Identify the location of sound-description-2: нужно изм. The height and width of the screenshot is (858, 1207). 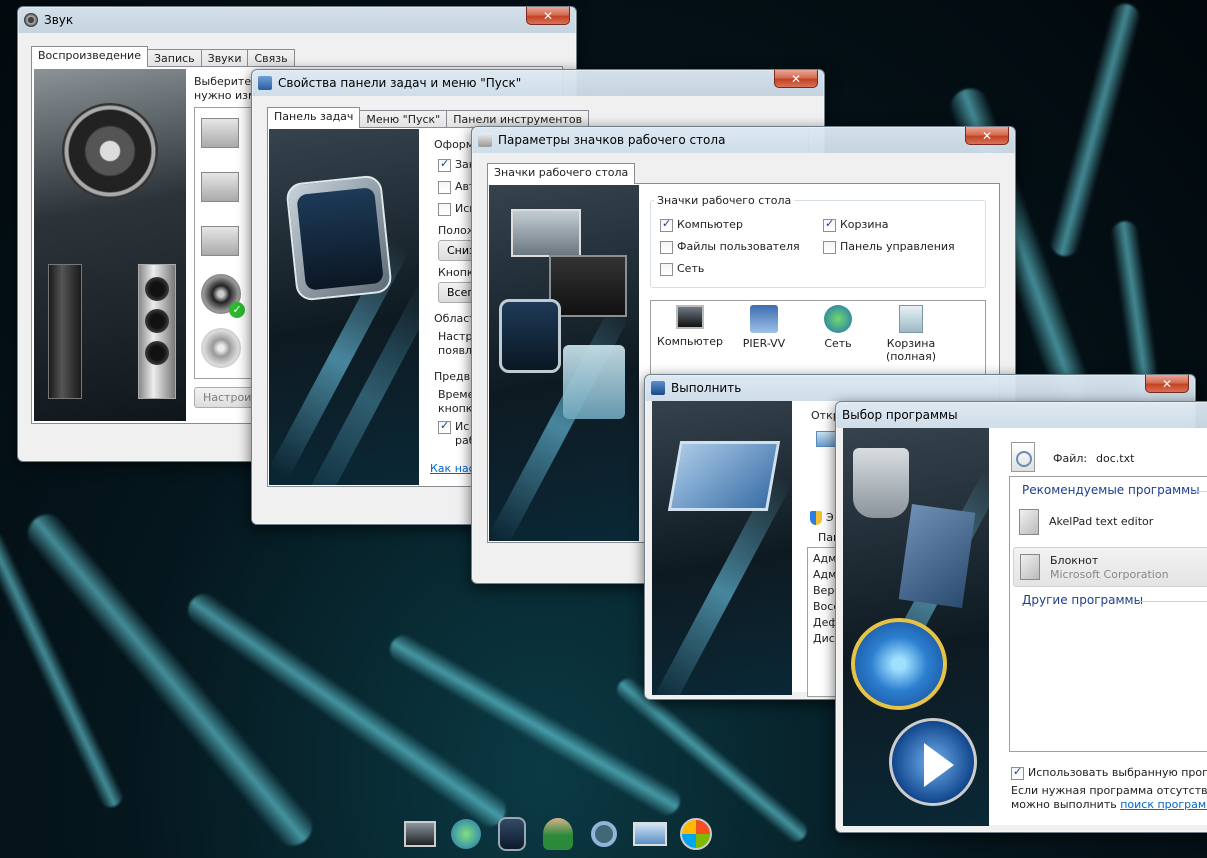
(225, 95).